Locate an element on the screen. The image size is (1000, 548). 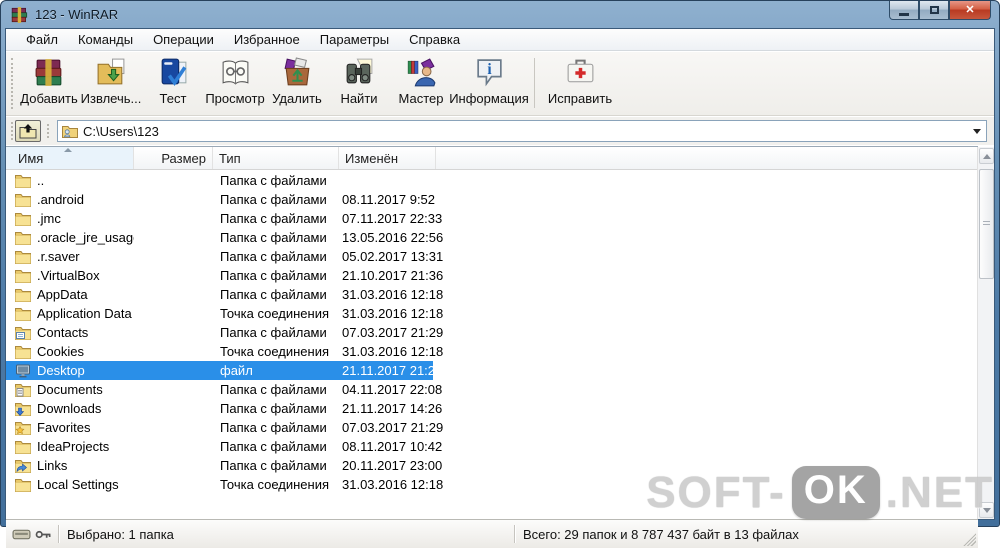
address-combo: C:\Users\123 is located at coordinates (522, 131).